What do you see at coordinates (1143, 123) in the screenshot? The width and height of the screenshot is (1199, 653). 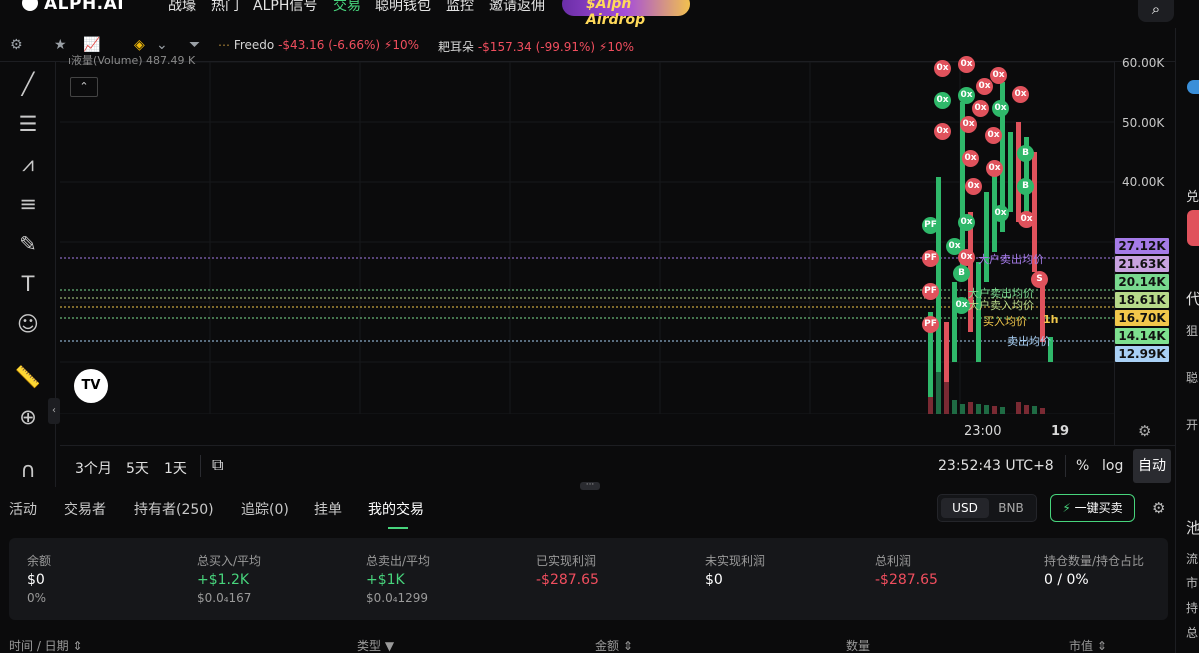 I see `y-tick: 50.00K` at bounding box center [1143, 123].